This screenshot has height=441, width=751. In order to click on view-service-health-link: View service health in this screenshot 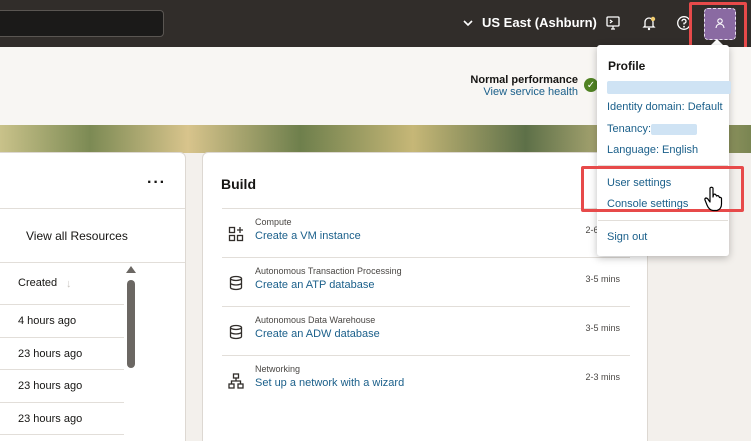, I will do `click(524, 92)`.